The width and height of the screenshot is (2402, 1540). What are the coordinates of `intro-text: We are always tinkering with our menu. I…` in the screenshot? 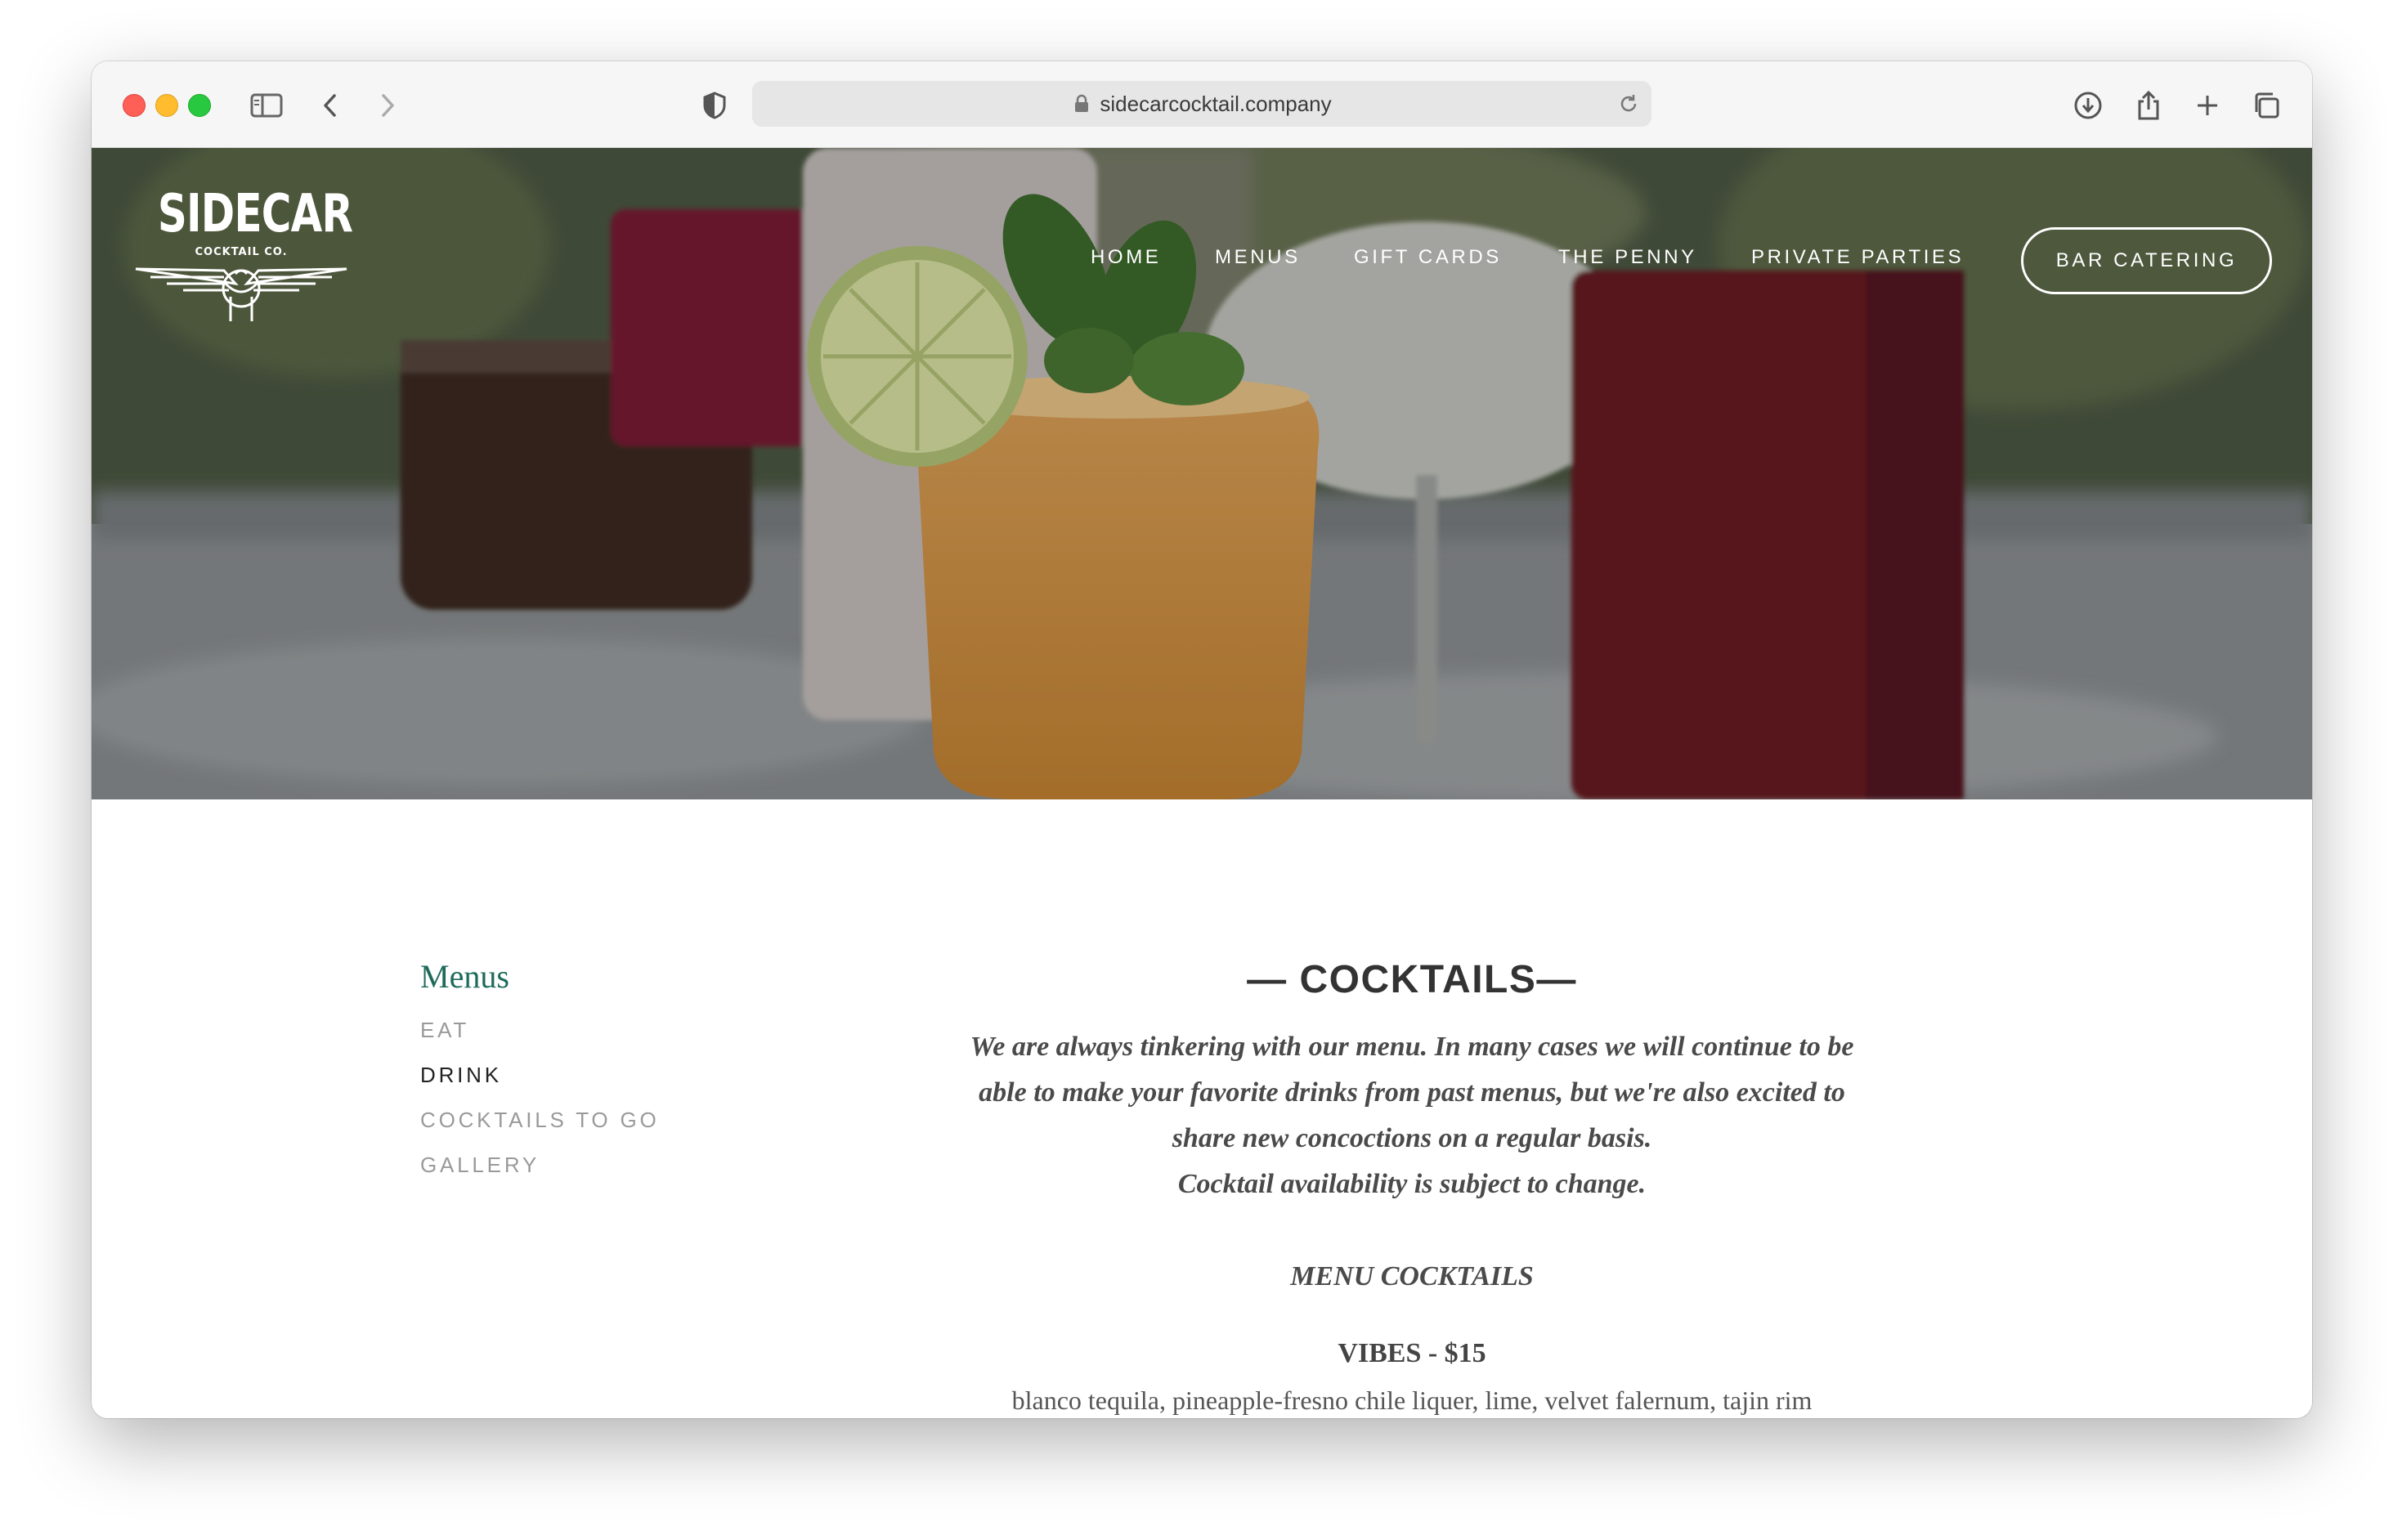 It's located at (1412, 1115).